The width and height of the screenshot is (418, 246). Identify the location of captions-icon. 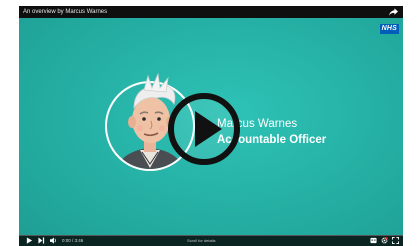
(373, 240).